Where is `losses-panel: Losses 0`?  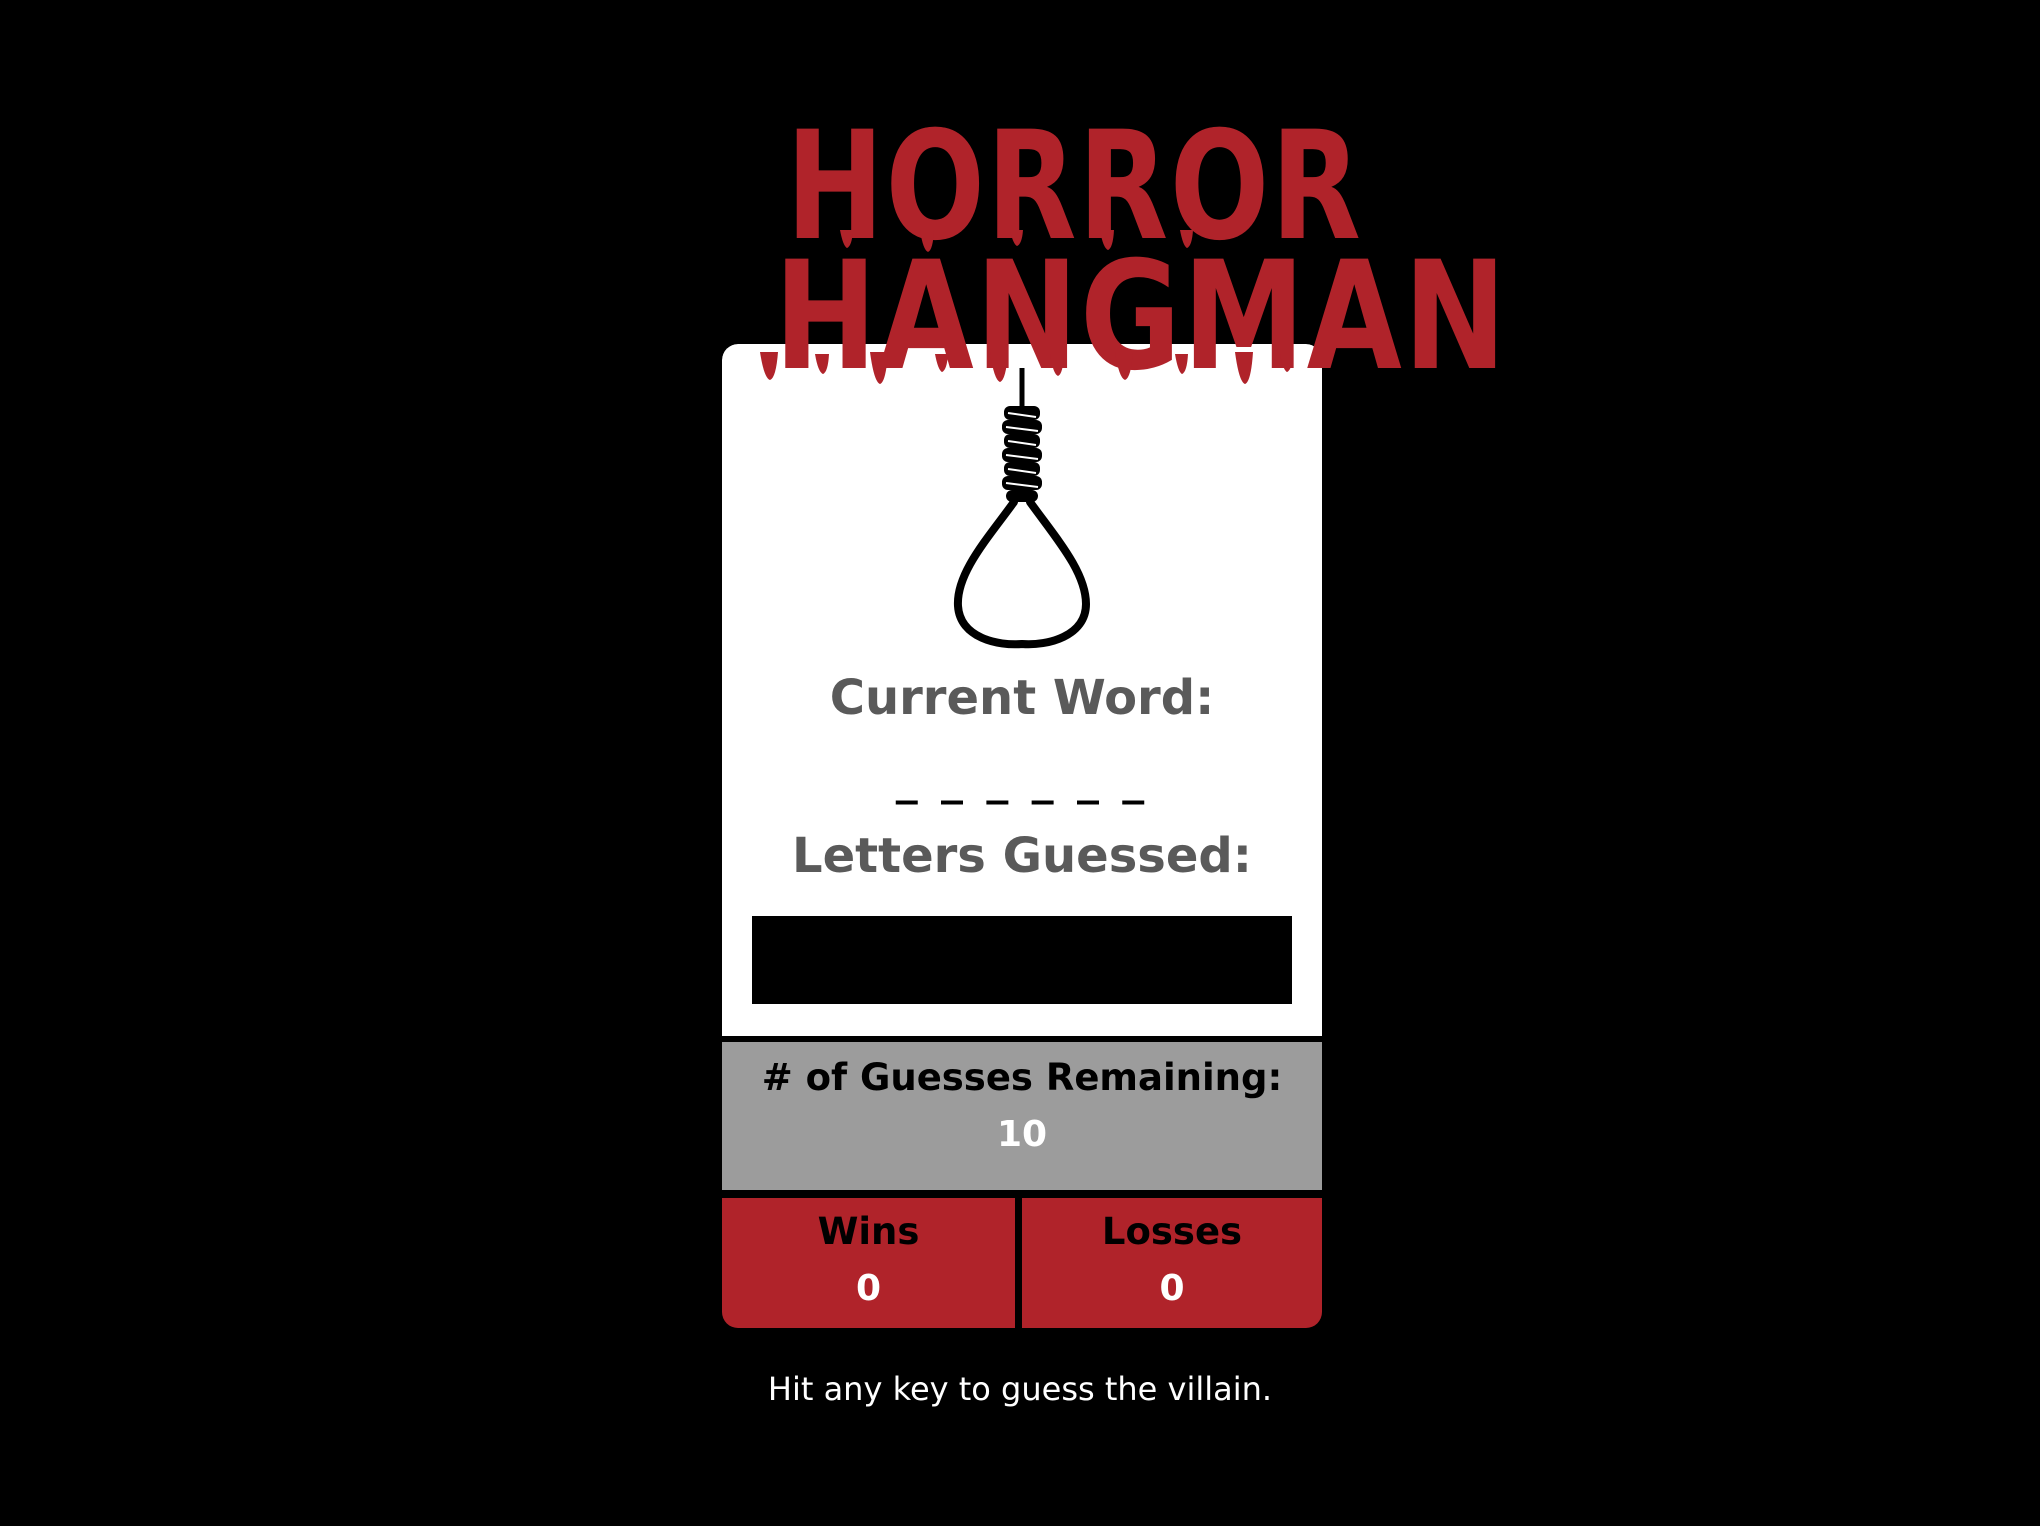 losses-panel: Losses 0 is located at coordinates (1172, 1263).